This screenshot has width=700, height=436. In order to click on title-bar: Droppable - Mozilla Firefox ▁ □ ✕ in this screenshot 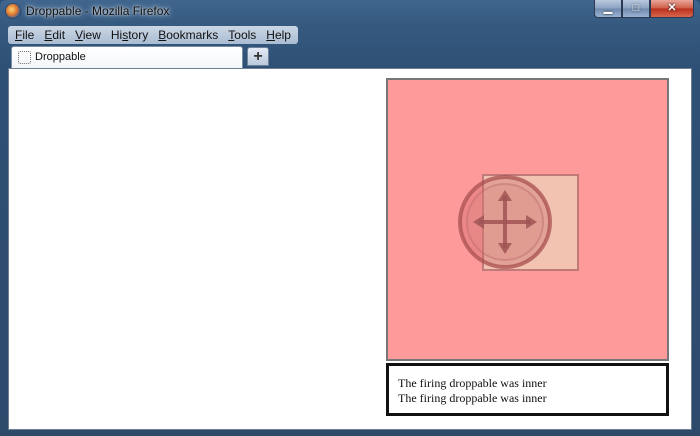, I will do `click(350, 12)`.